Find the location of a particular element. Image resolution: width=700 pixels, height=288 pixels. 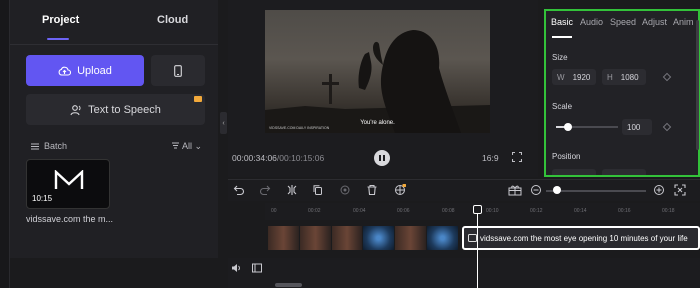

tab-project: Project is located at coordinates (60, 20).